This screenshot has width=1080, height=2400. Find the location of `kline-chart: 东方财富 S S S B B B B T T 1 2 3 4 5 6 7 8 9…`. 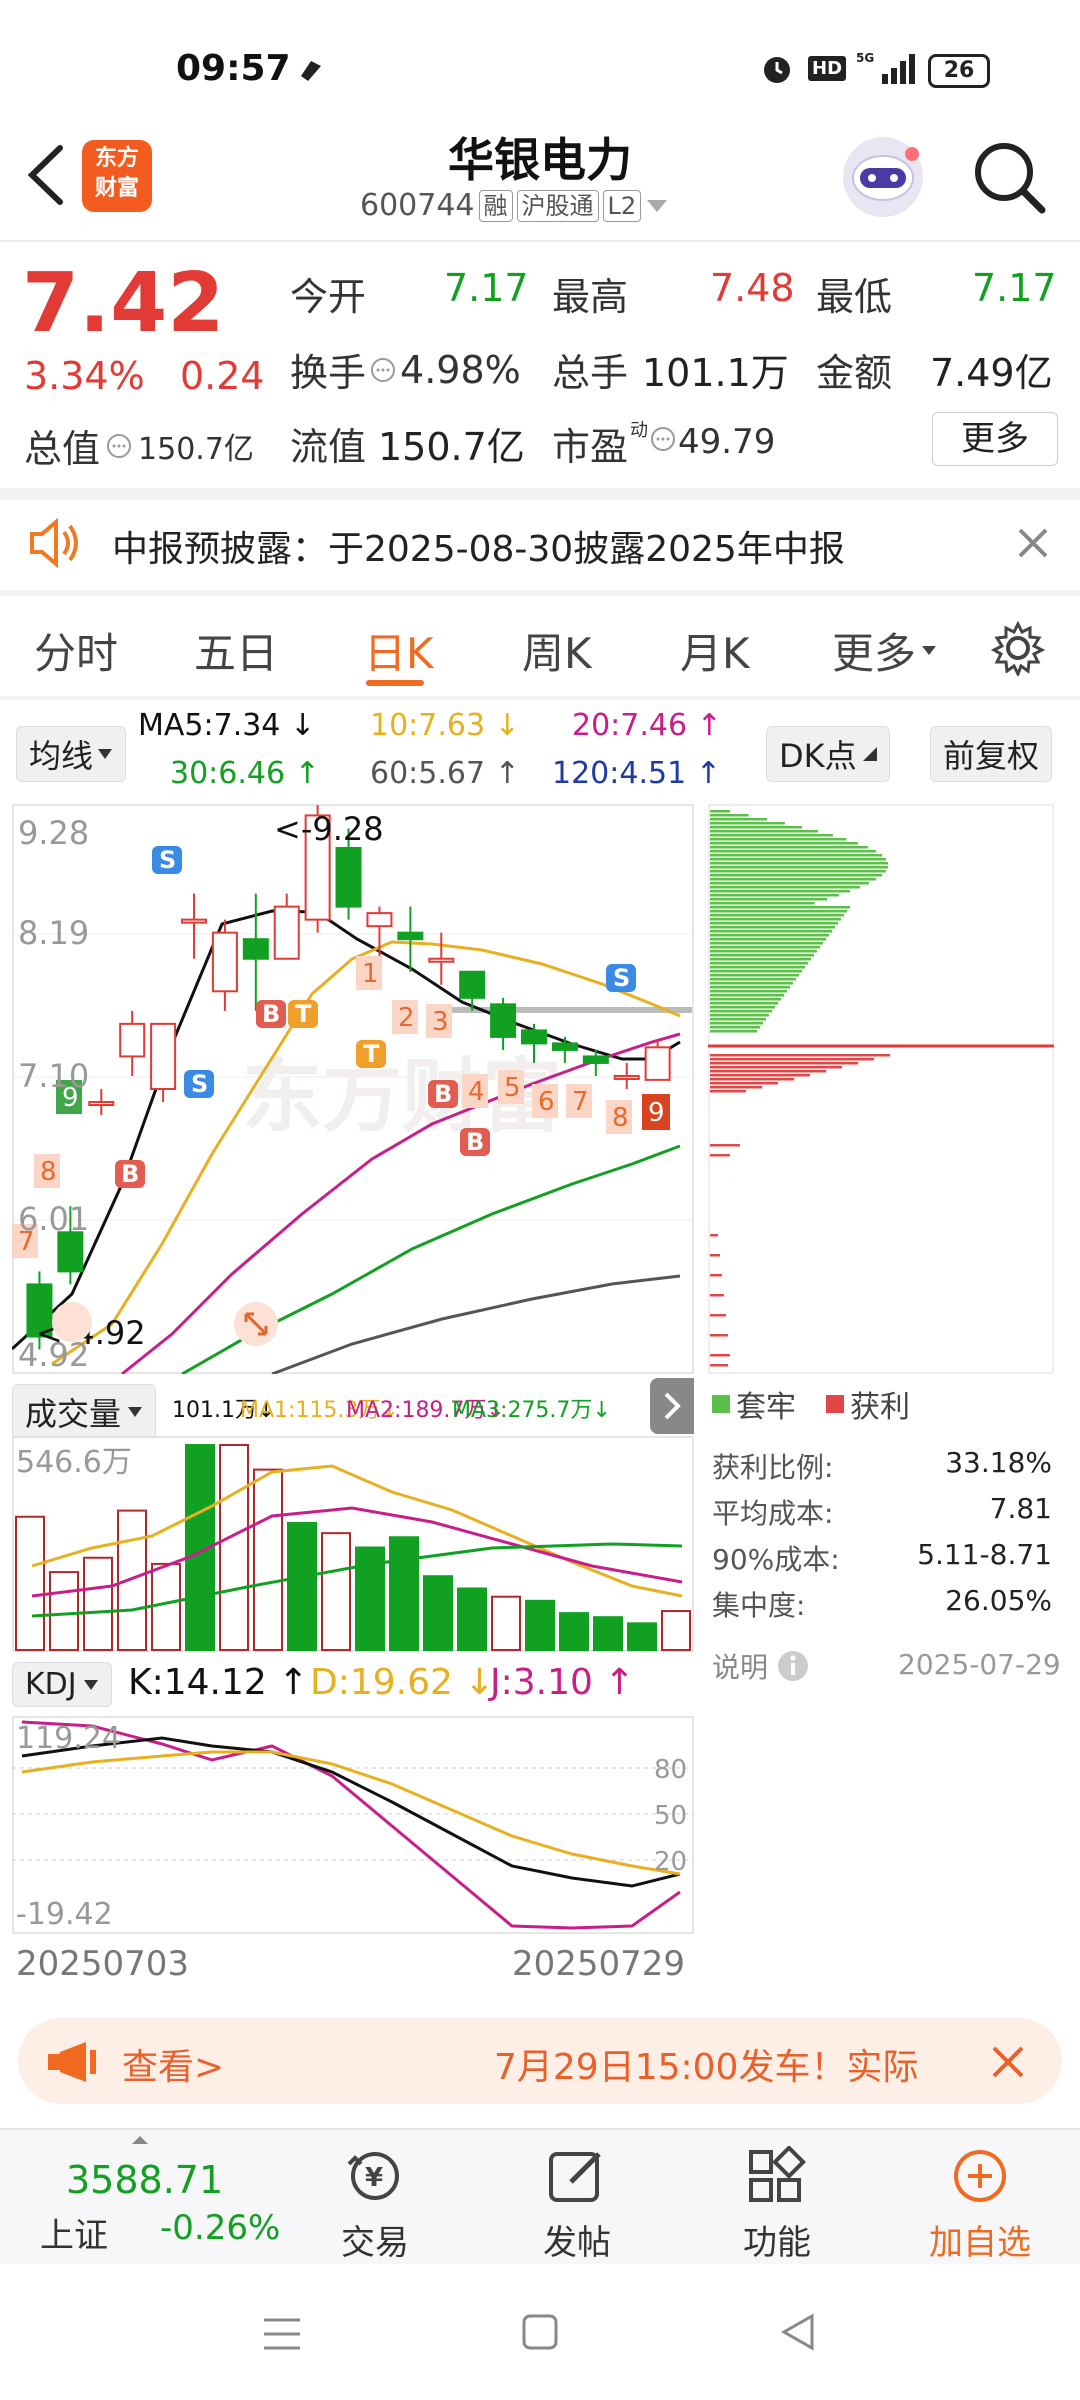

kline-chart: 东方财富 S S S B B B B T T 1 2 3 4 5 6 7 8 9… is located at coordinates (353, 1089).